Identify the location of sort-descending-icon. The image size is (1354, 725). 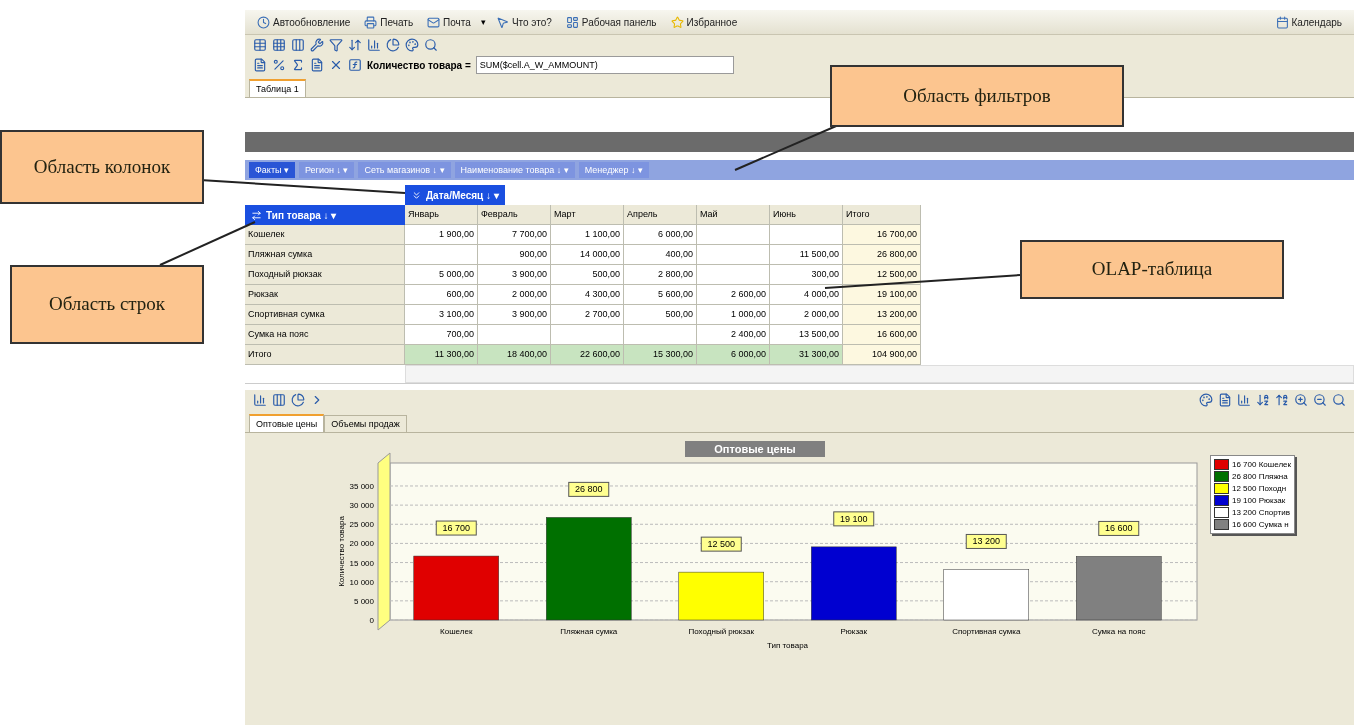
(1263, 400).